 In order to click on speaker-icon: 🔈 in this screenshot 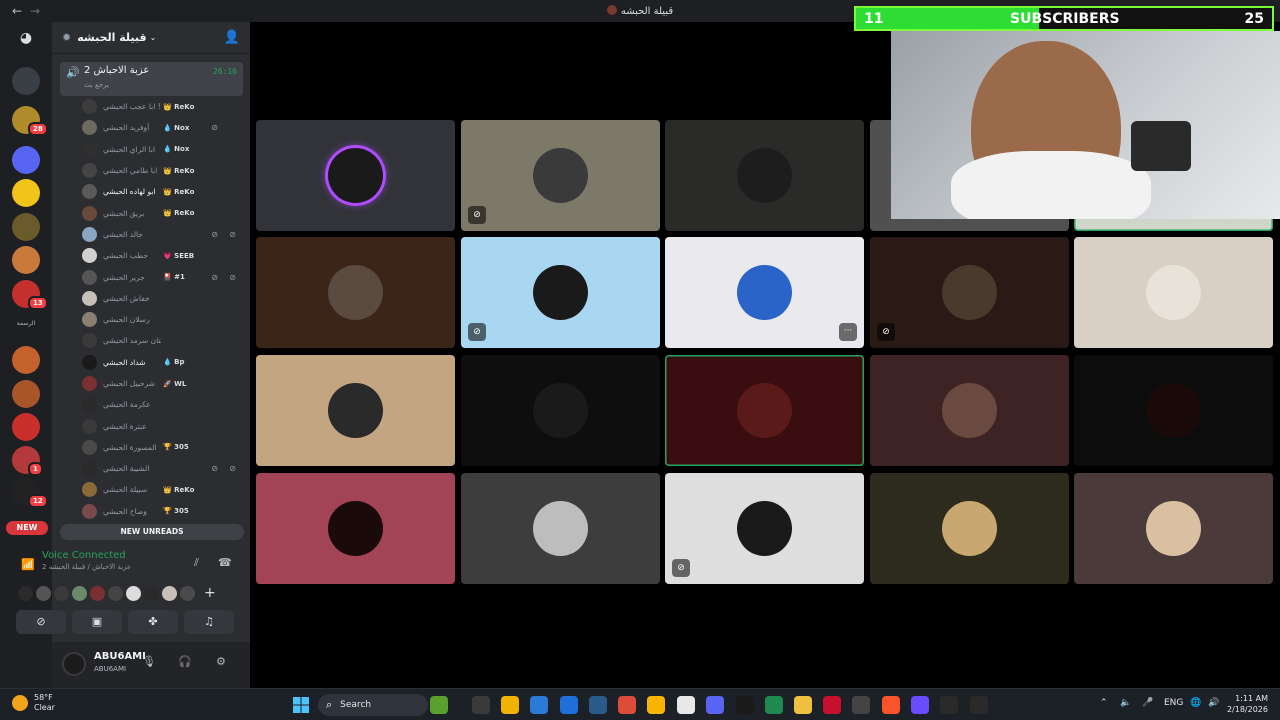, I will do `click(1125, 703)`.